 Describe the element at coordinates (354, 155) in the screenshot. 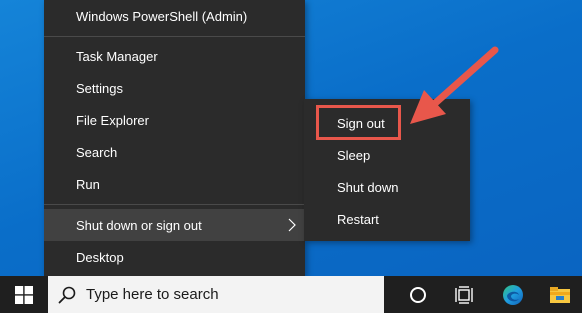

I see `submenu-item-label: Sleep` at that location.